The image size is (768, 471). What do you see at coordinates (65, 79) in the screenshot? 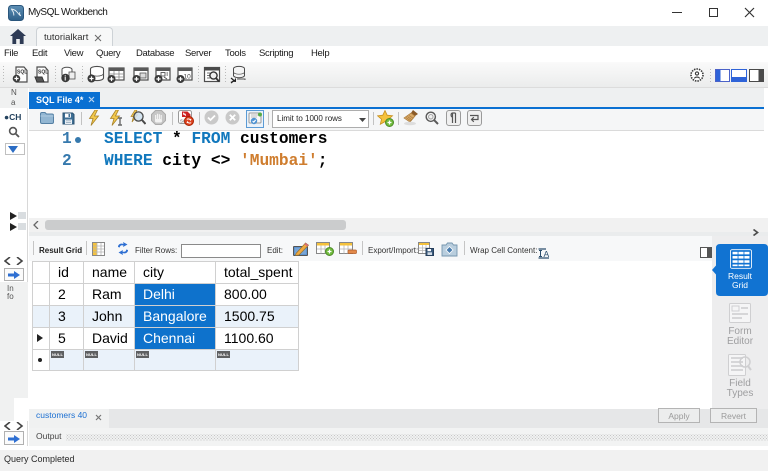
I see `svg-text: i` at bounding box center [65, 79].